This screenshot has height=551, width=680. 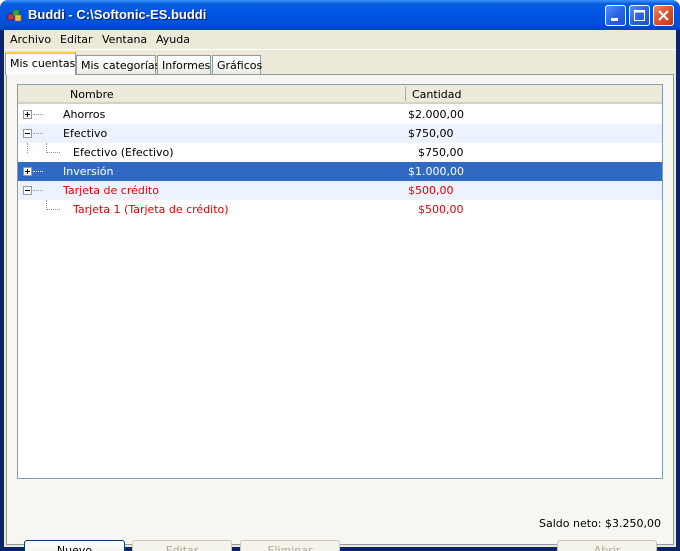 I want to click on buddi-app-icon, so click(x=14, y=15).